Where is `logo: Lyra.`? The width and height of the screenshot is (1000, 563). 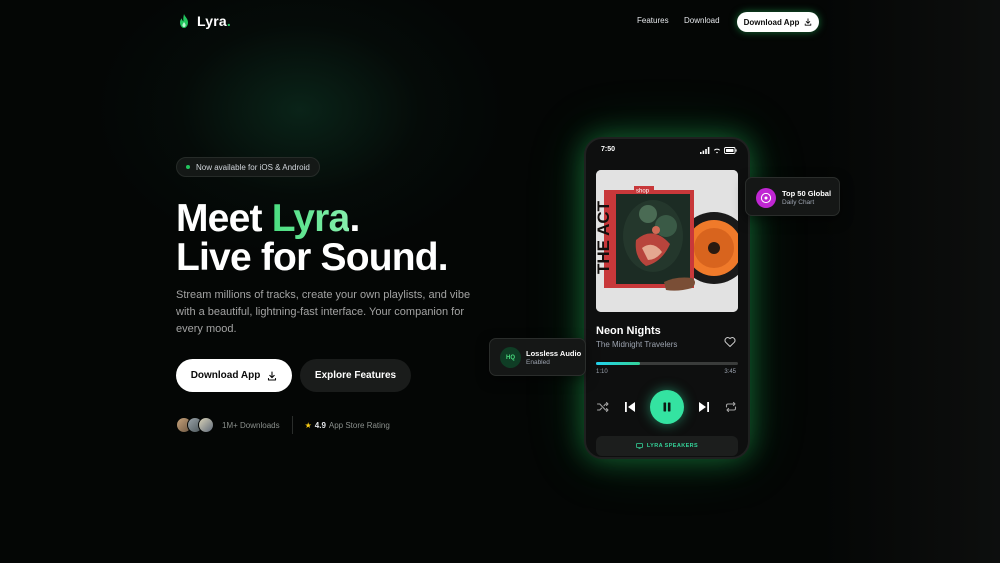 logo: Lyra. is located at coordinates (204, 21).